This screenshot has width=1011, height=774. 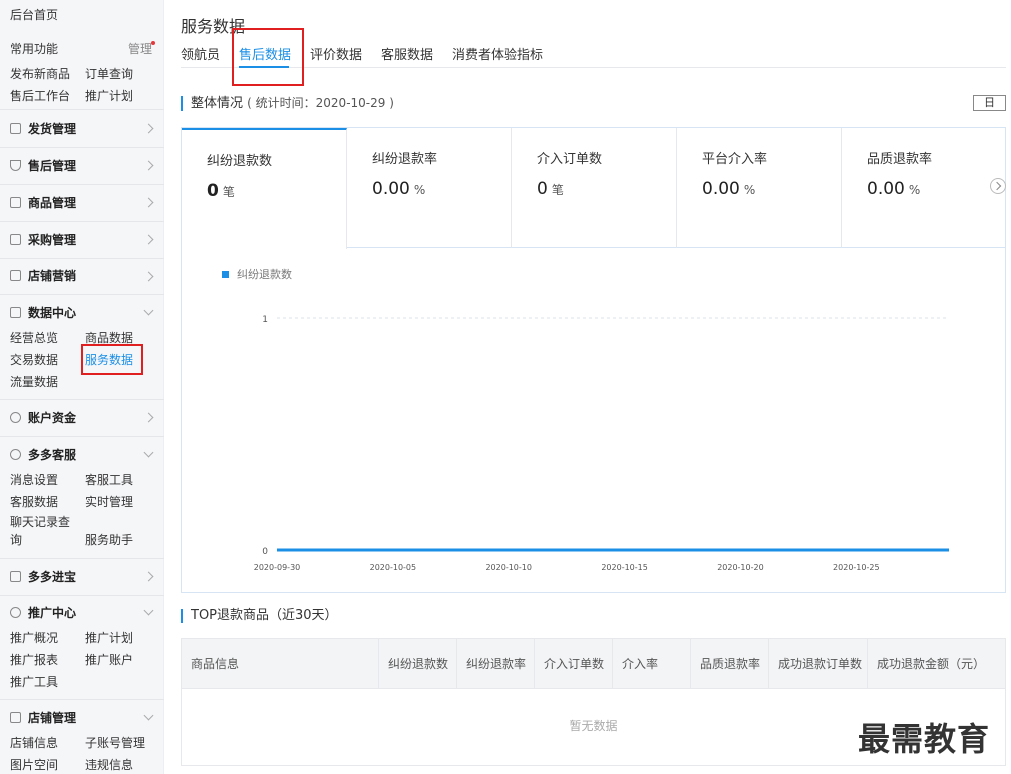 I want to click on group-title: 采购管理, so click(x=52, y=240).